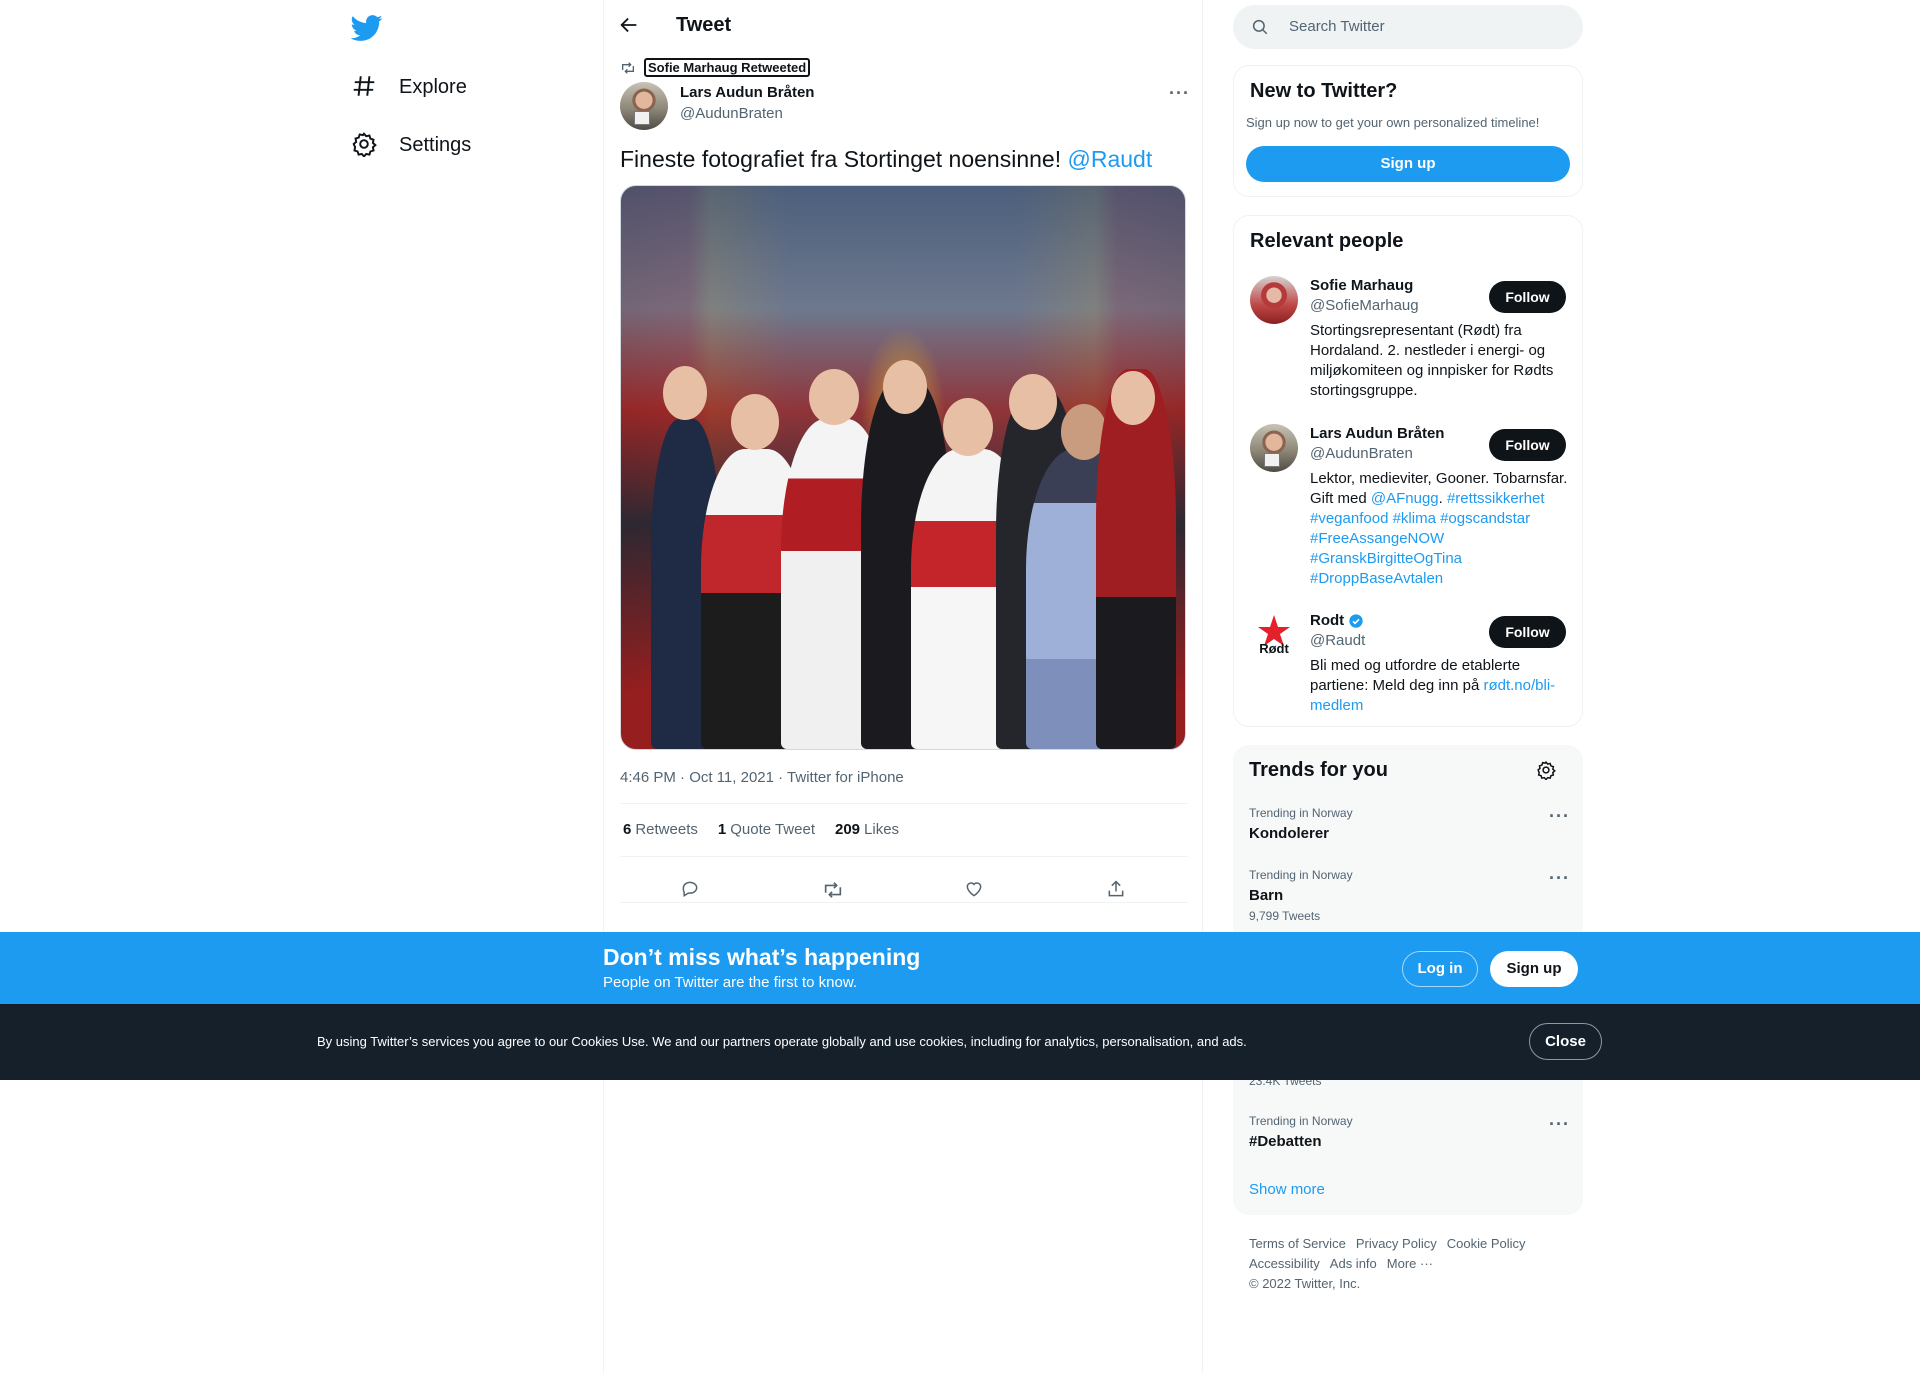  What do you see at coordinates (365, 87) in the screenshot?
I see `hashtag-icon` at bounding box center [365, 87].